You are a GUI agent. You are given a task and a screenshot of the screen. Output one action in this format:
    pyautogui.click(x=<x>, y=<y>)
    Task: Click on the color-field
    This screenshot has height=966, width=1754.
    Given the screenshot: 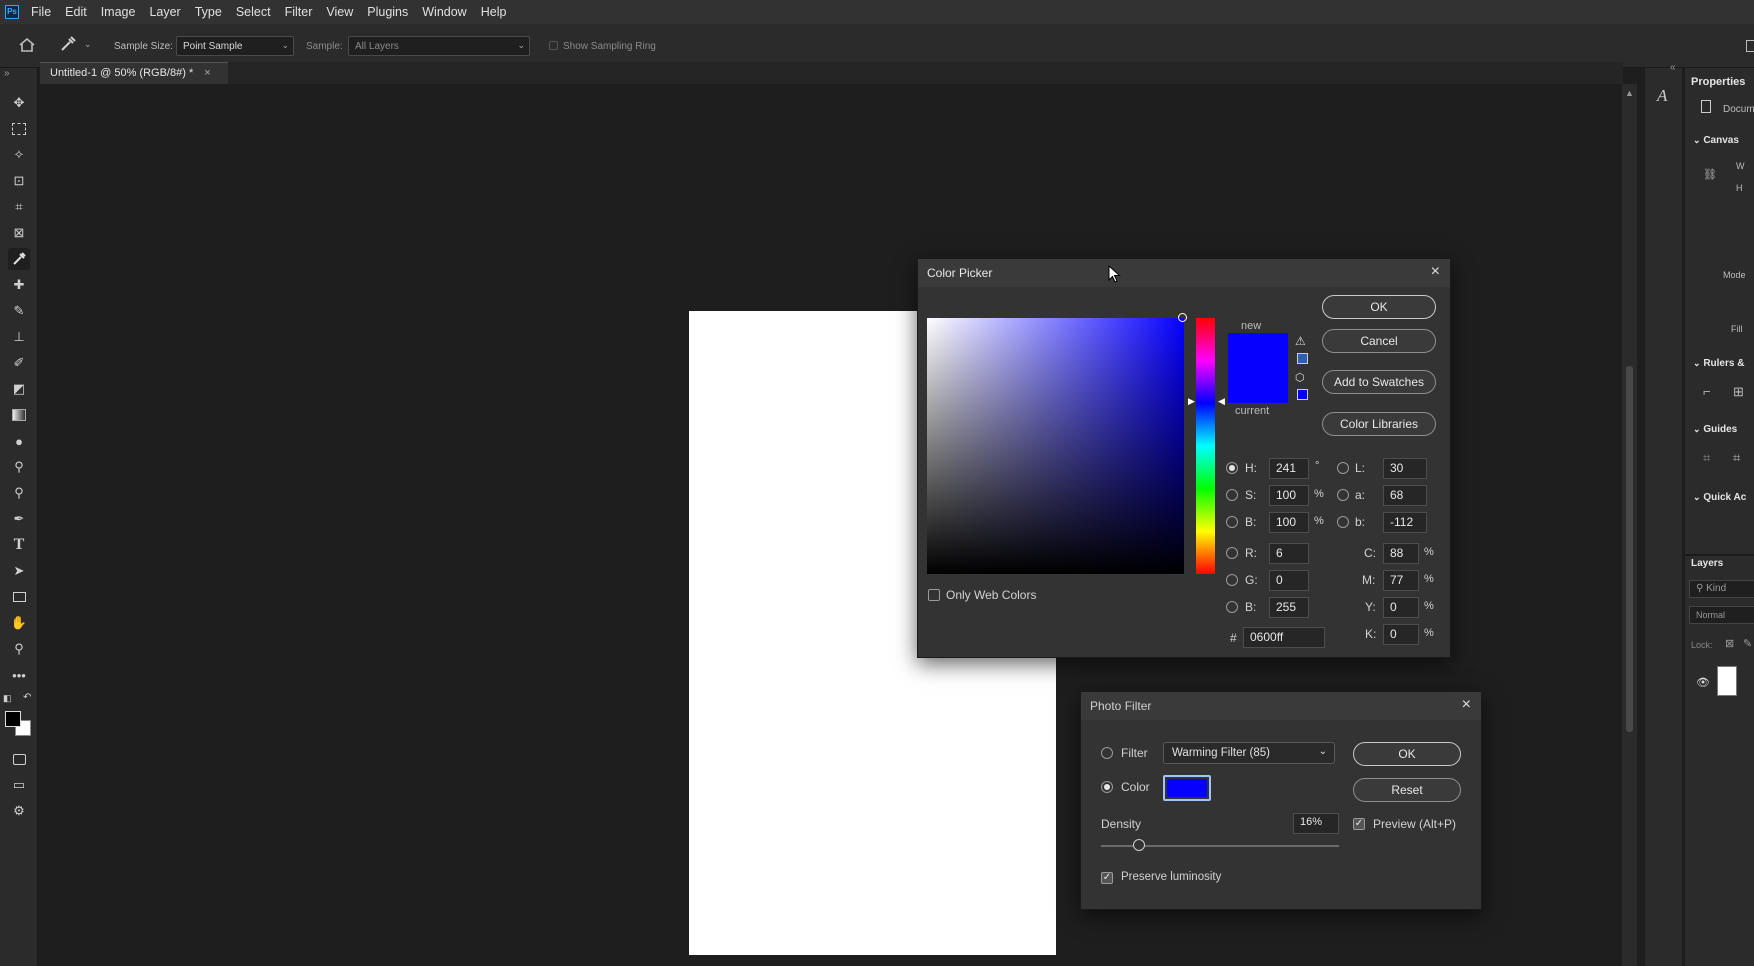 What is the action you would take?
    pyautogui.click(x=1055, y=446)
    